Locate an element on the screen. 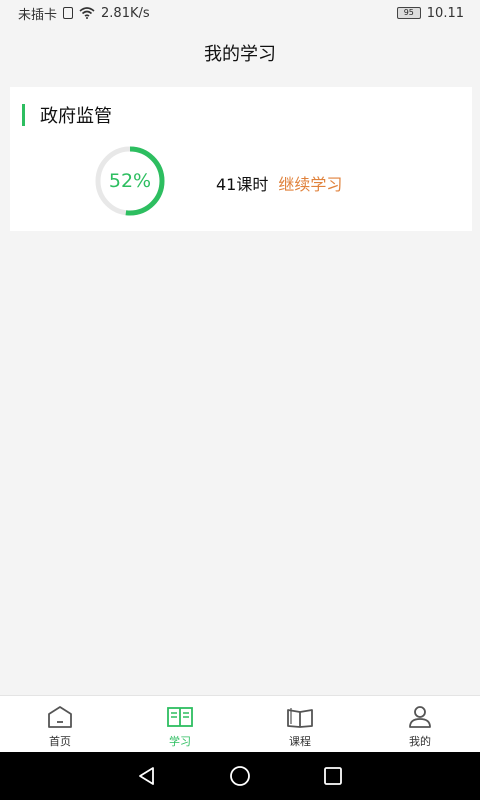 This screenshot has width=480, height=800. page-title: 我的学习 is located at coordinates (240, 54).